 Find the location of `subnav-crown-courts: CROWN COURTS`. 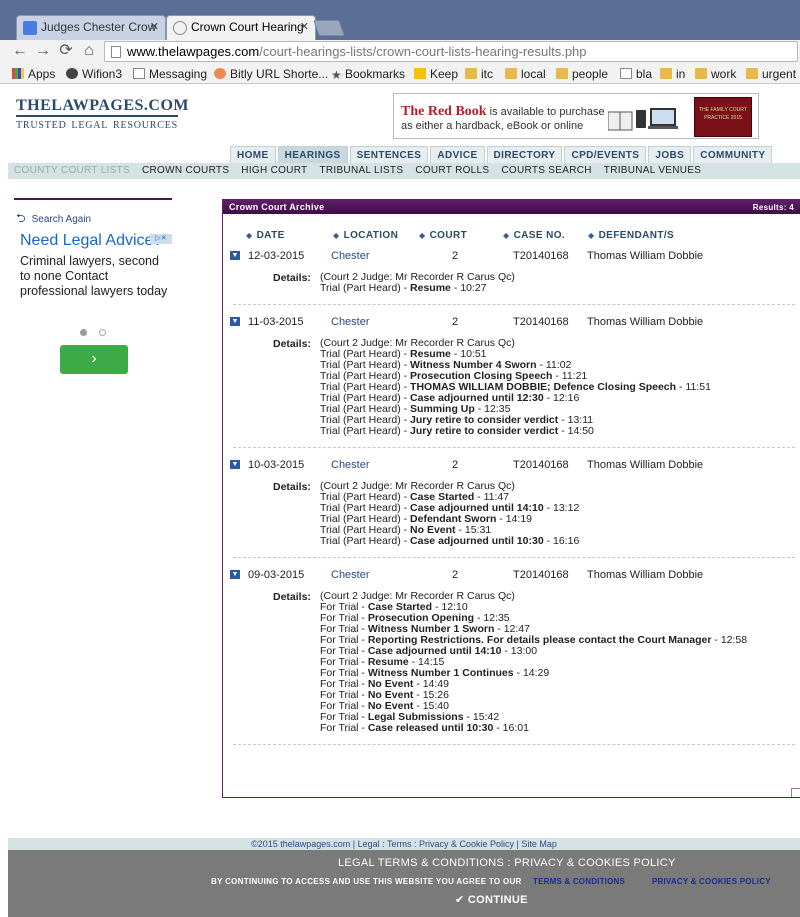

subnav-crown-courts: CROWN COURTS is located at coordinates (185, 171).